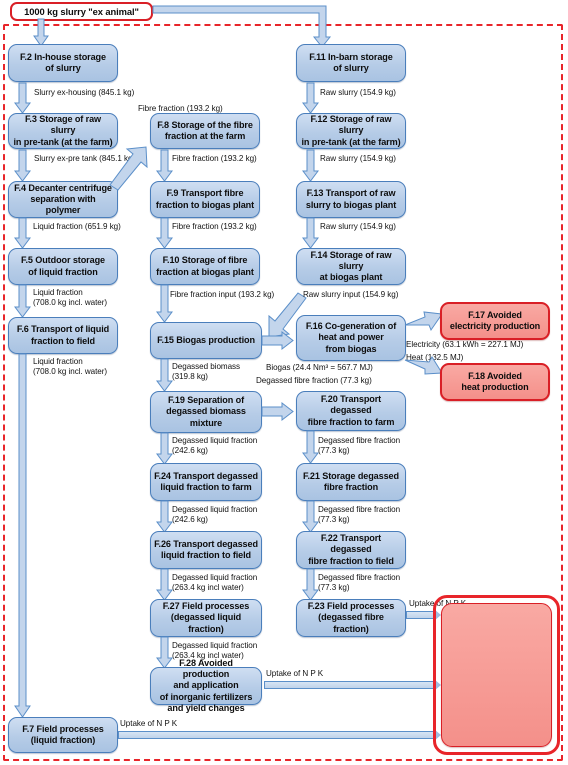 The image size is (568, 765). What do you see at coordinates (164, 516) in the screenshot?
I see `arrow-F24-to-F25` at bounding box center [164, 516].